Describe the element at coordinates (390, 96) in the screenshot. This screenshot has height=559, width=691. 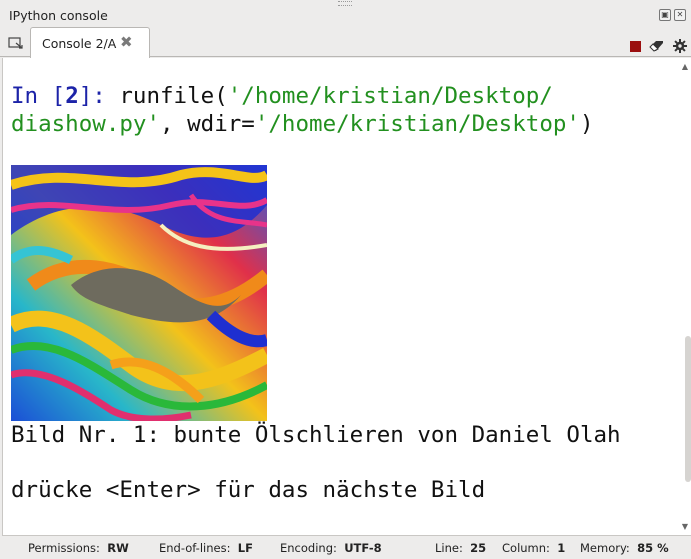
I see `path-string-part1: '/home/kristian/Desktop/` at that location.